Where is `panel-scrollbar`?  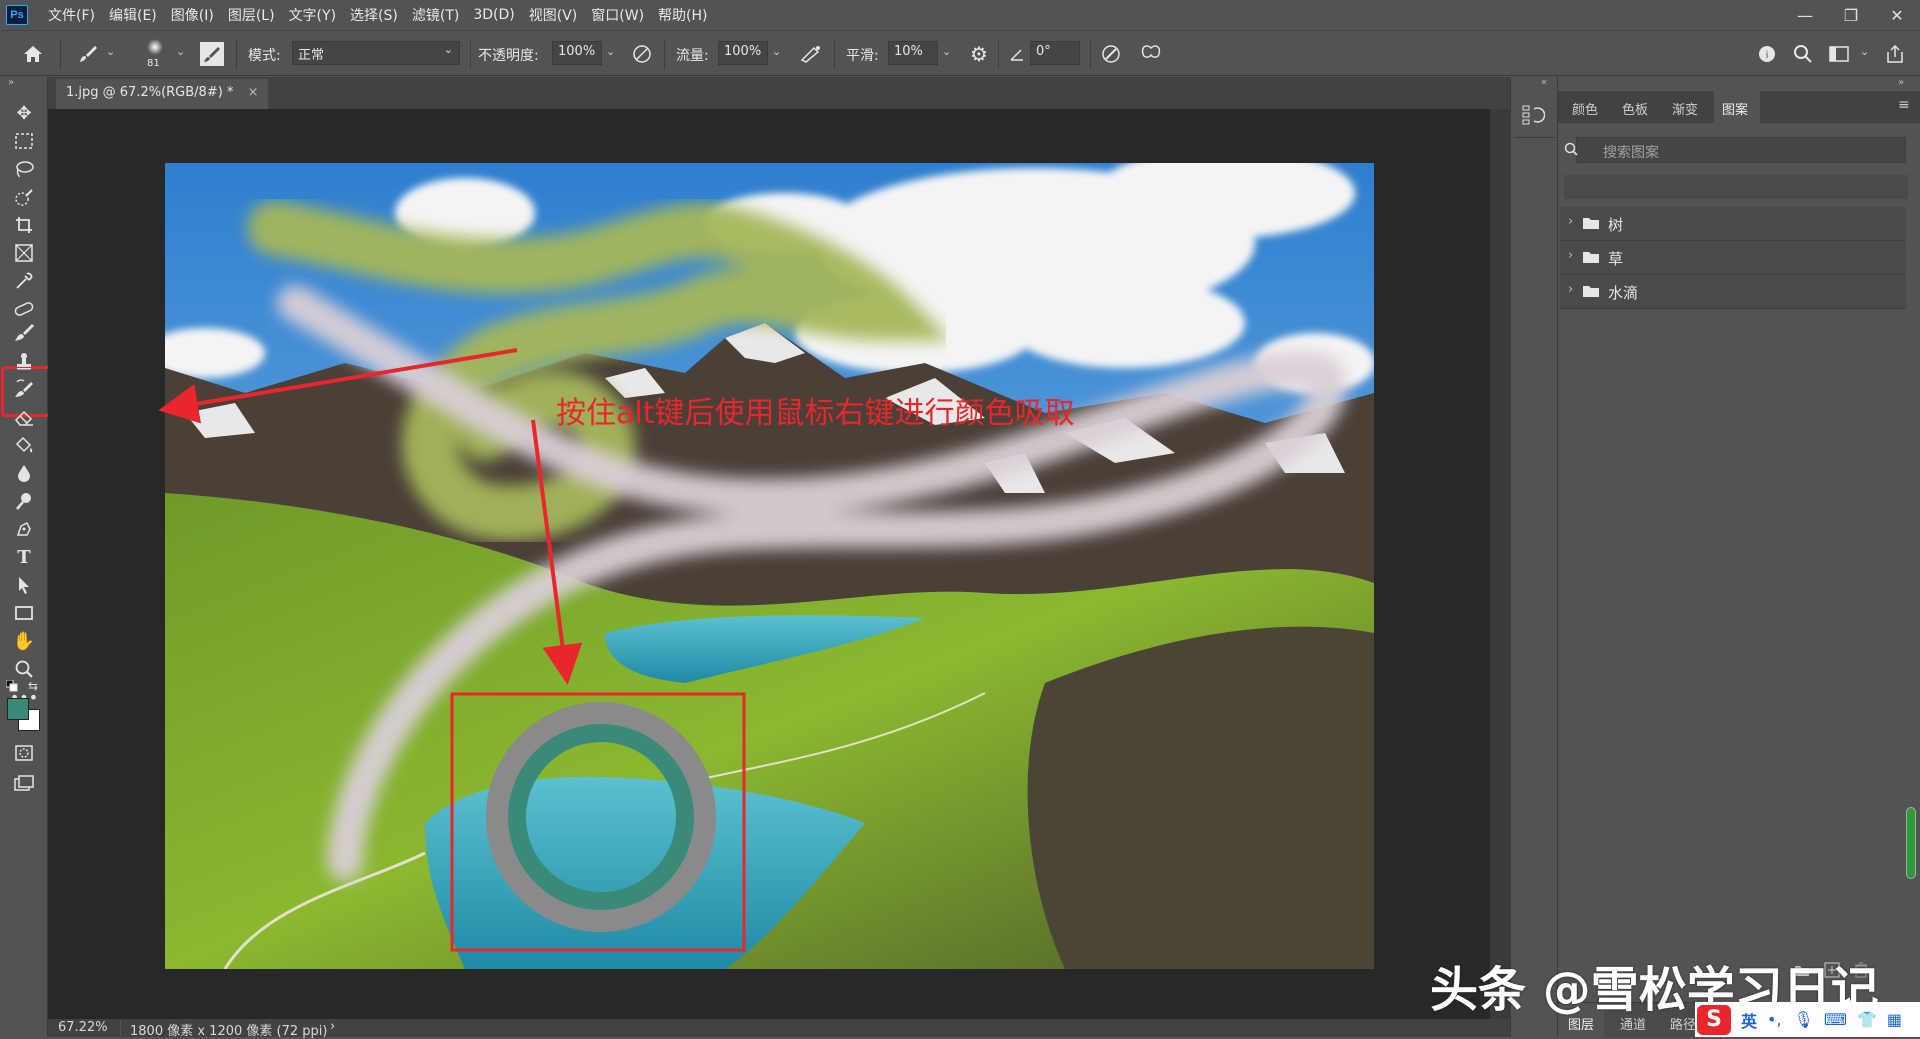 panel-scrollbar is located at coordinates (1911, 843).